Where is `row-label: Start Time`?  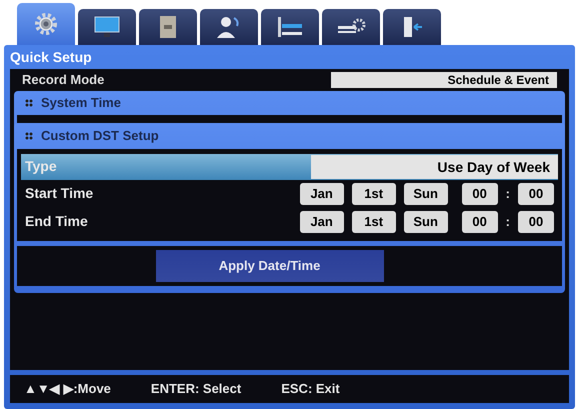 row-label: Start Time is located at coordinates (59, 193).